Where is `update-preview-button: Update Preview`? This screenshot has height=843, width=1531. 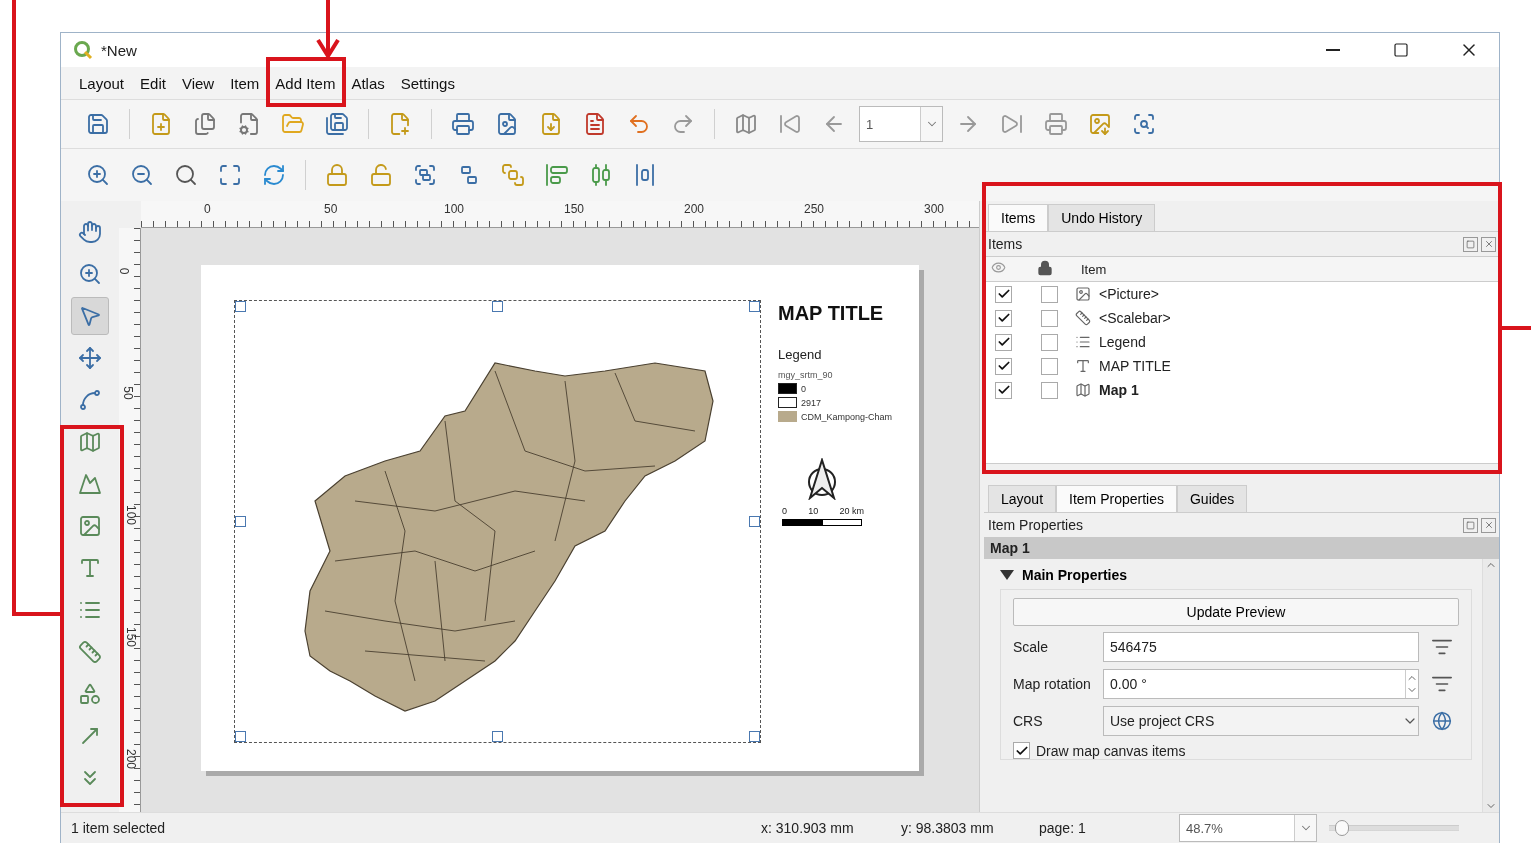 update-preview-button: Update Preview is located at coordinates (1236, 612).